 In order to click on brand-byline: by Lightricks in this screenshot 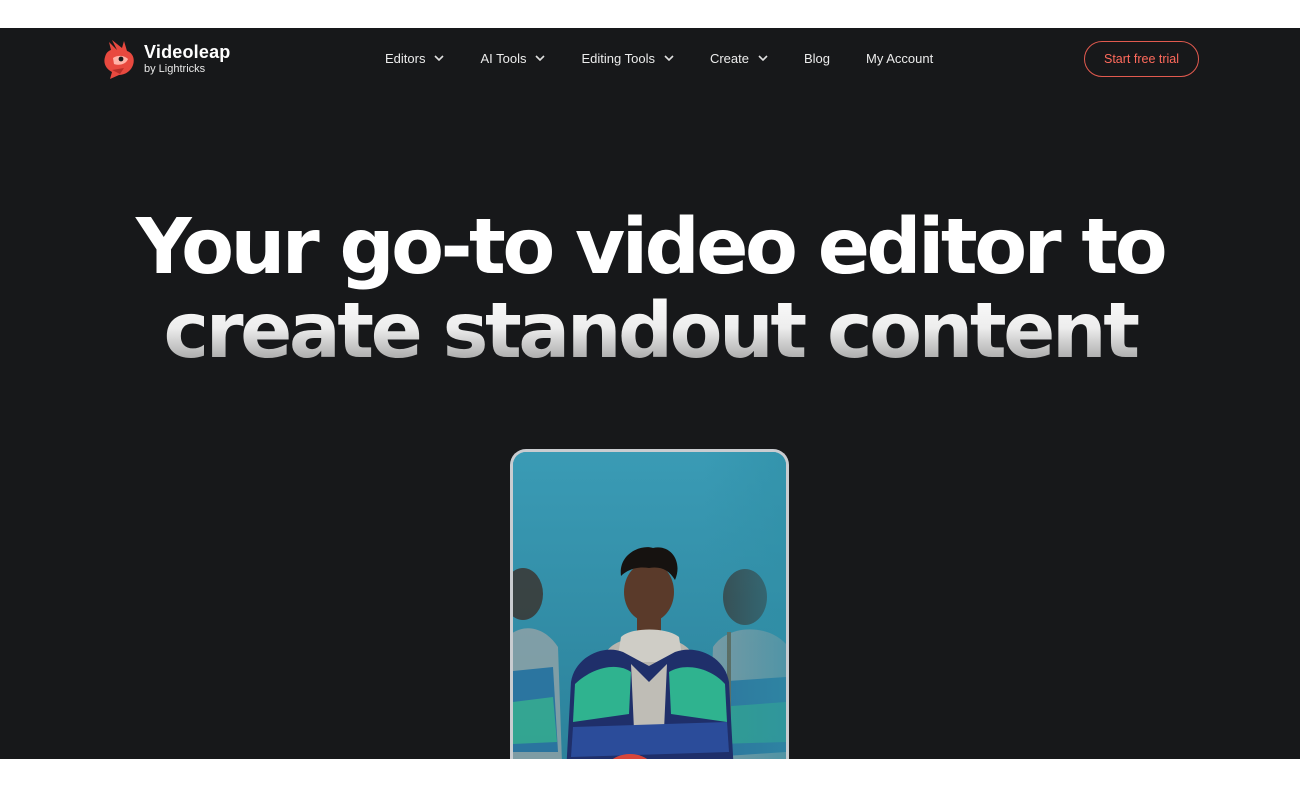, I will do `click(175, 69)`.